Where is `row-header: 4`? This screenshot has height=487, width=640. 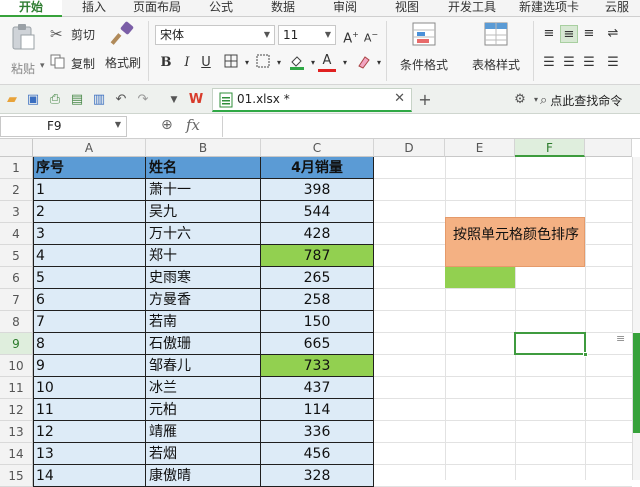
row-header: 4 is located at coordinates (16, 234).